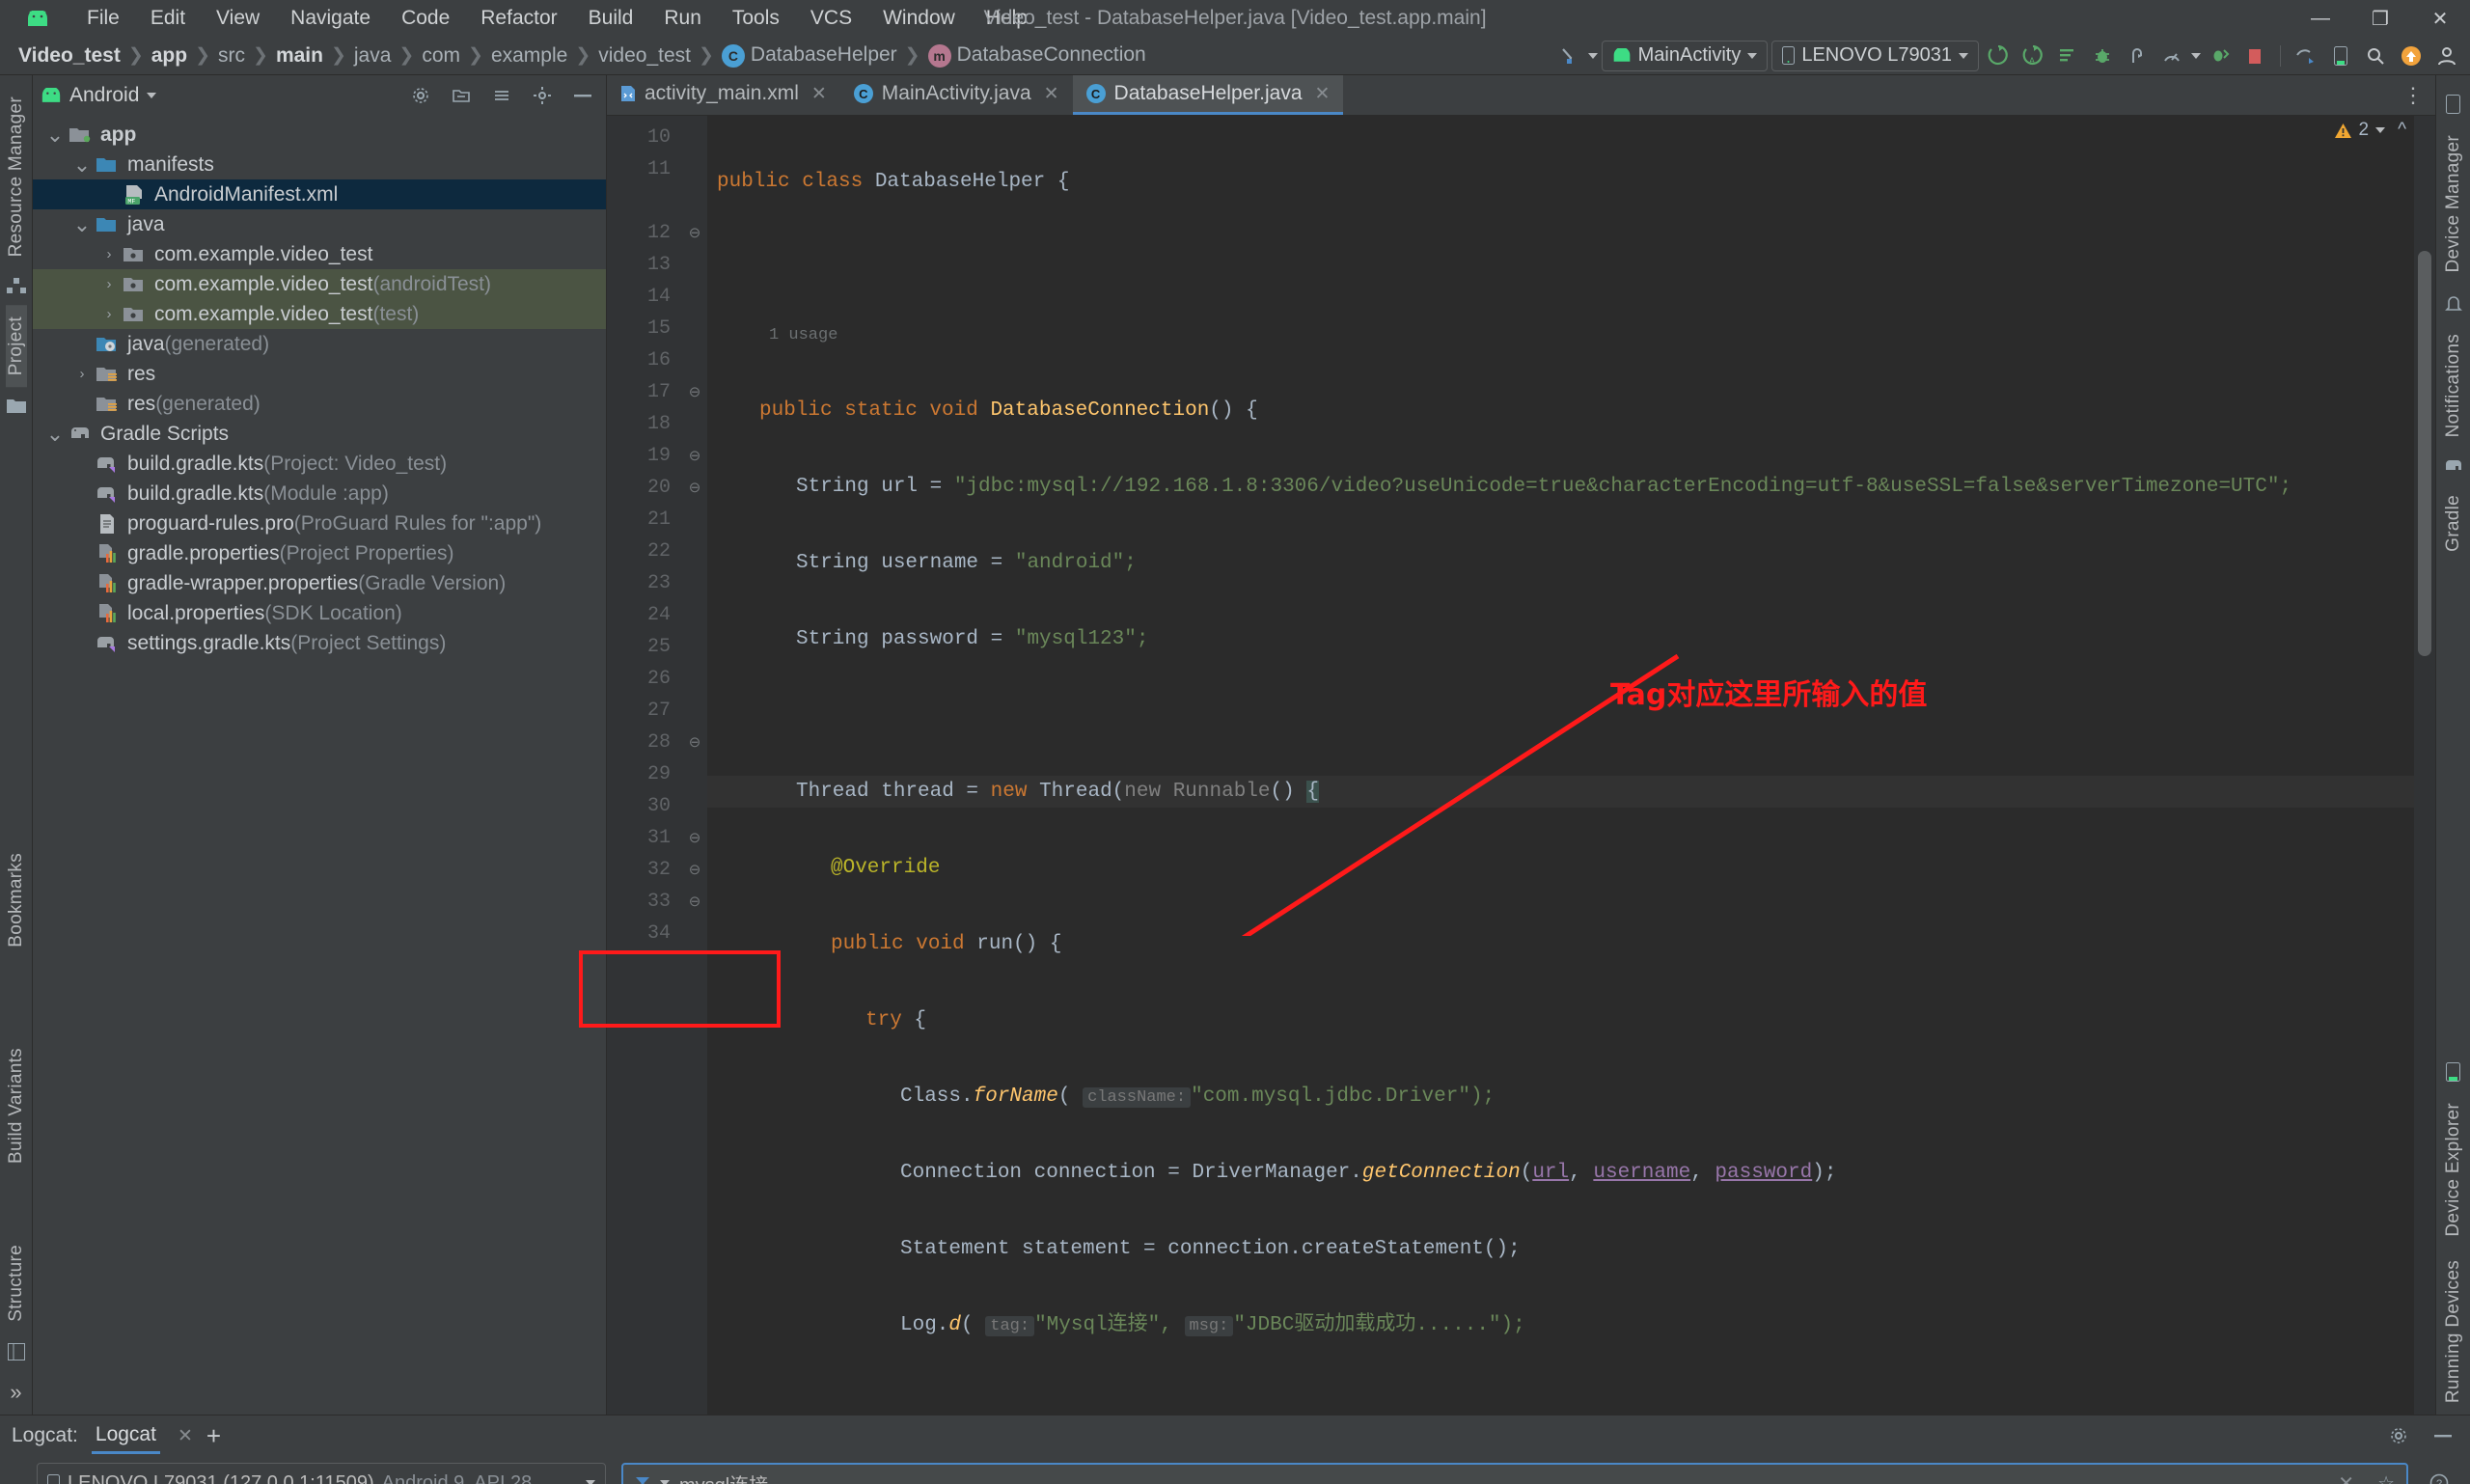 This screenshot has width=2470, height=1484. I want to click on debug-icon, so click(2102, 56).